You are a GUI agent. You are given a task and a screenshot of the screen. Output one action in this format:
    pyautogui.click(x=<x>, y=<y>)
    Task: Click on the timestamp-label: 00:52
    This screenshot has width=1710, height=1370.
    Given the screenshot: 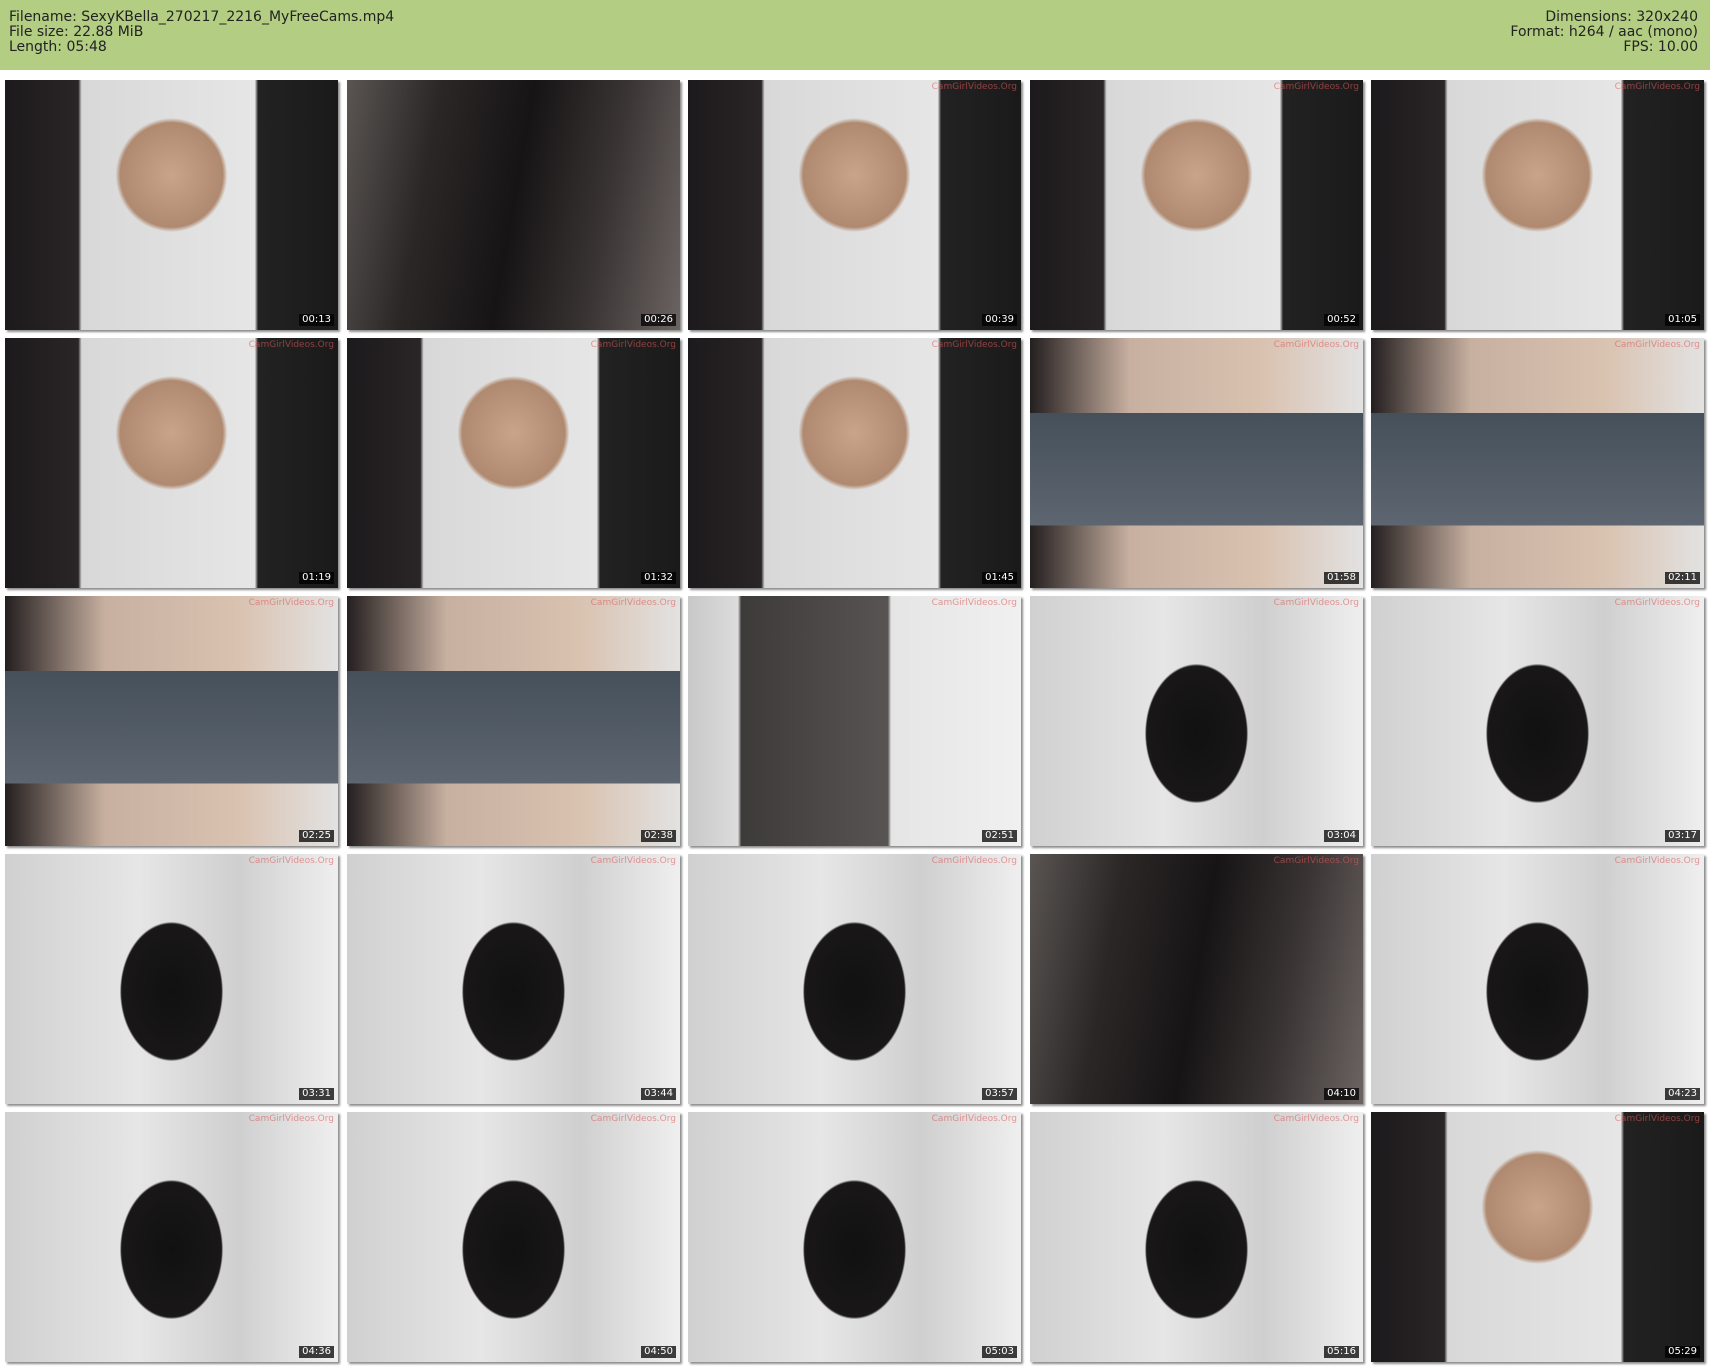 What is the action you would take?
    pyautogui.click(x=1341, y=320)
    